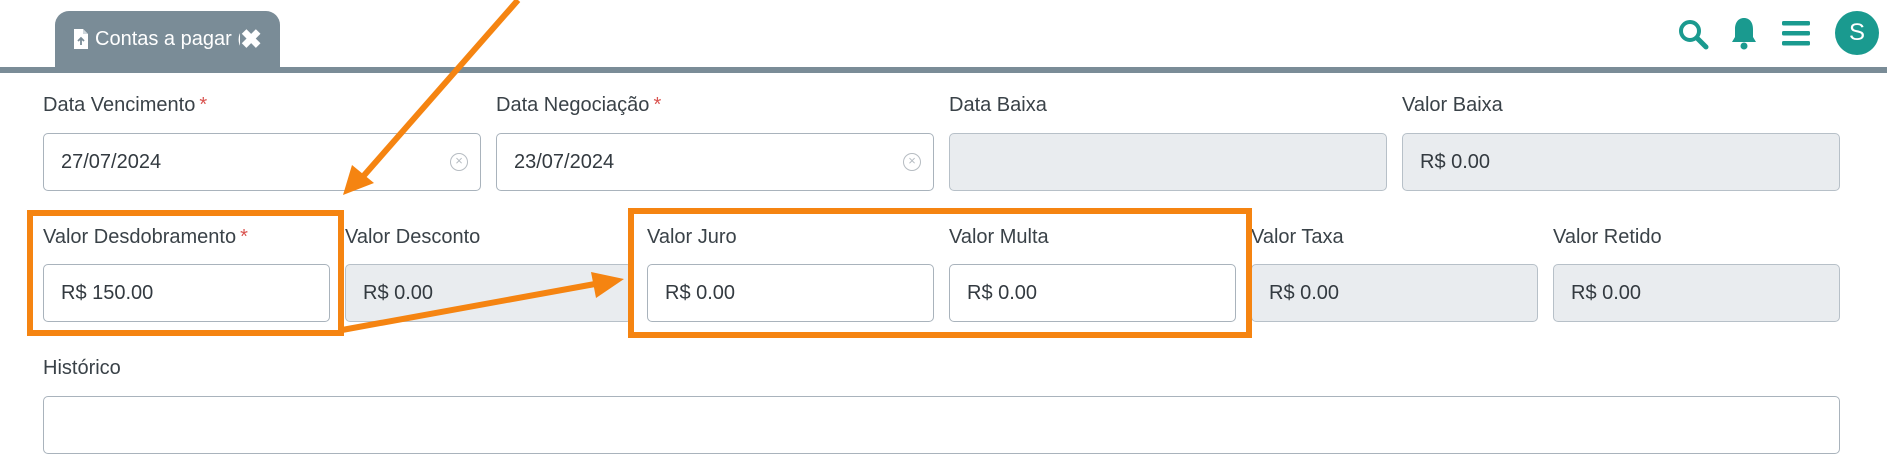  What do you see at coordinates (1857, 33) in the screenshot?
I see `user-avatar: S` at bounding box center [1857, 33].